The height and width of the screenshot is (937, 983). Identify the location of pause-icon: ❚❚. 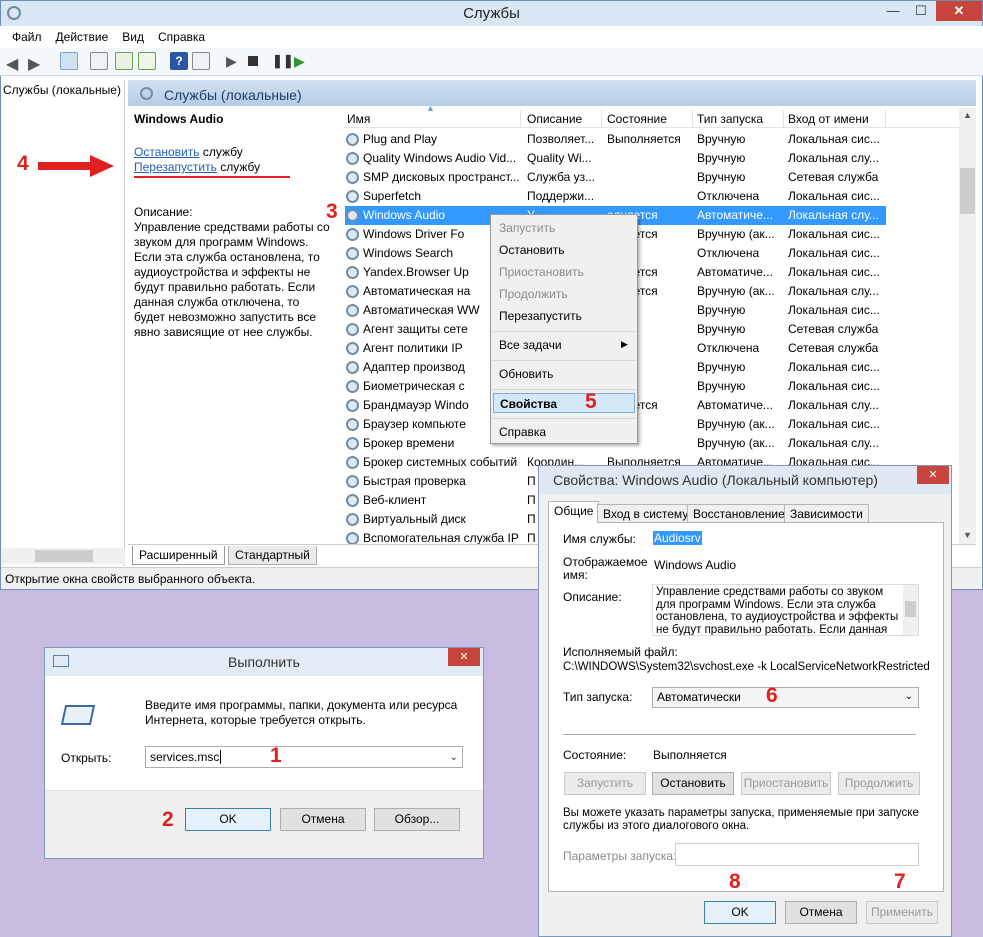
(283, 61).